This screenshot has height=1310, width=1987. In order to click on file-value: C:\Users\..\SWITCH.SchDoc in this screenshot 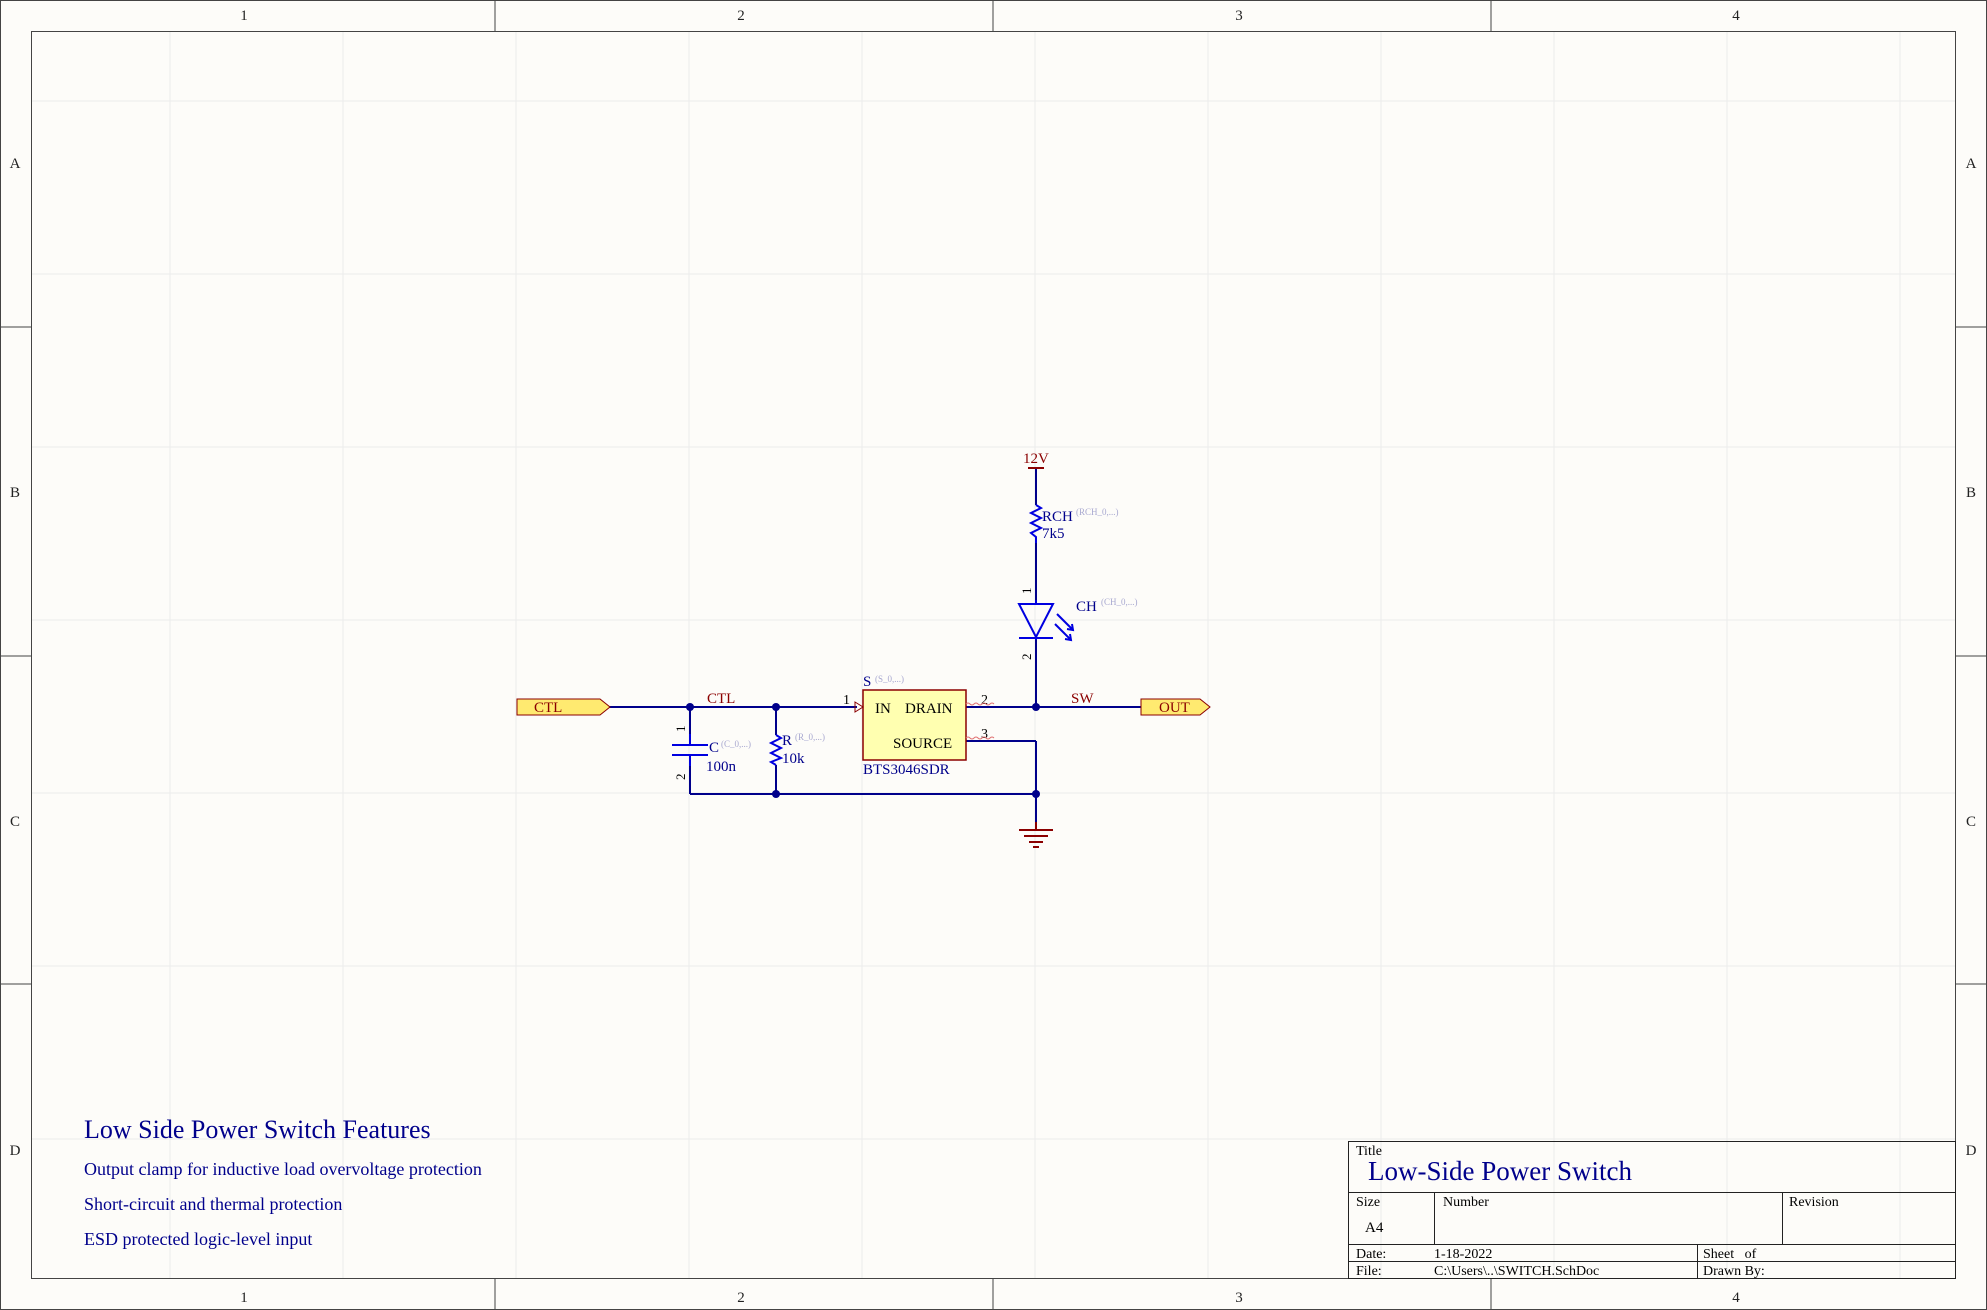, I will do `click(1516, 1271)`.